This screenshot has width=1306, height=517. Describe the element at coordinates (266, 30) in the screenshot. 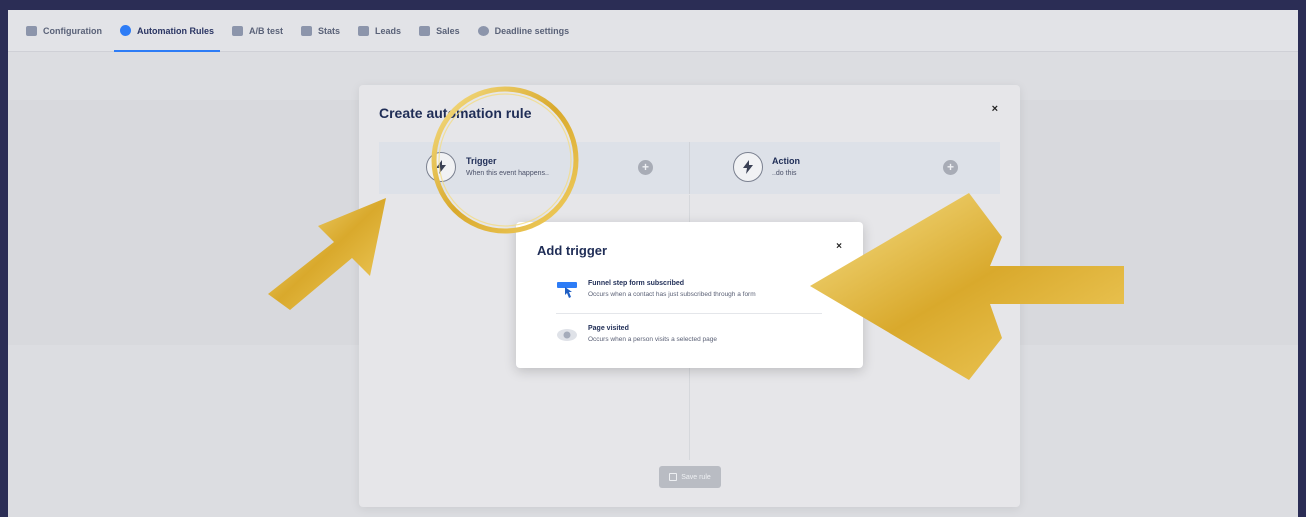

I see `tab-label: A/B test` at that location.